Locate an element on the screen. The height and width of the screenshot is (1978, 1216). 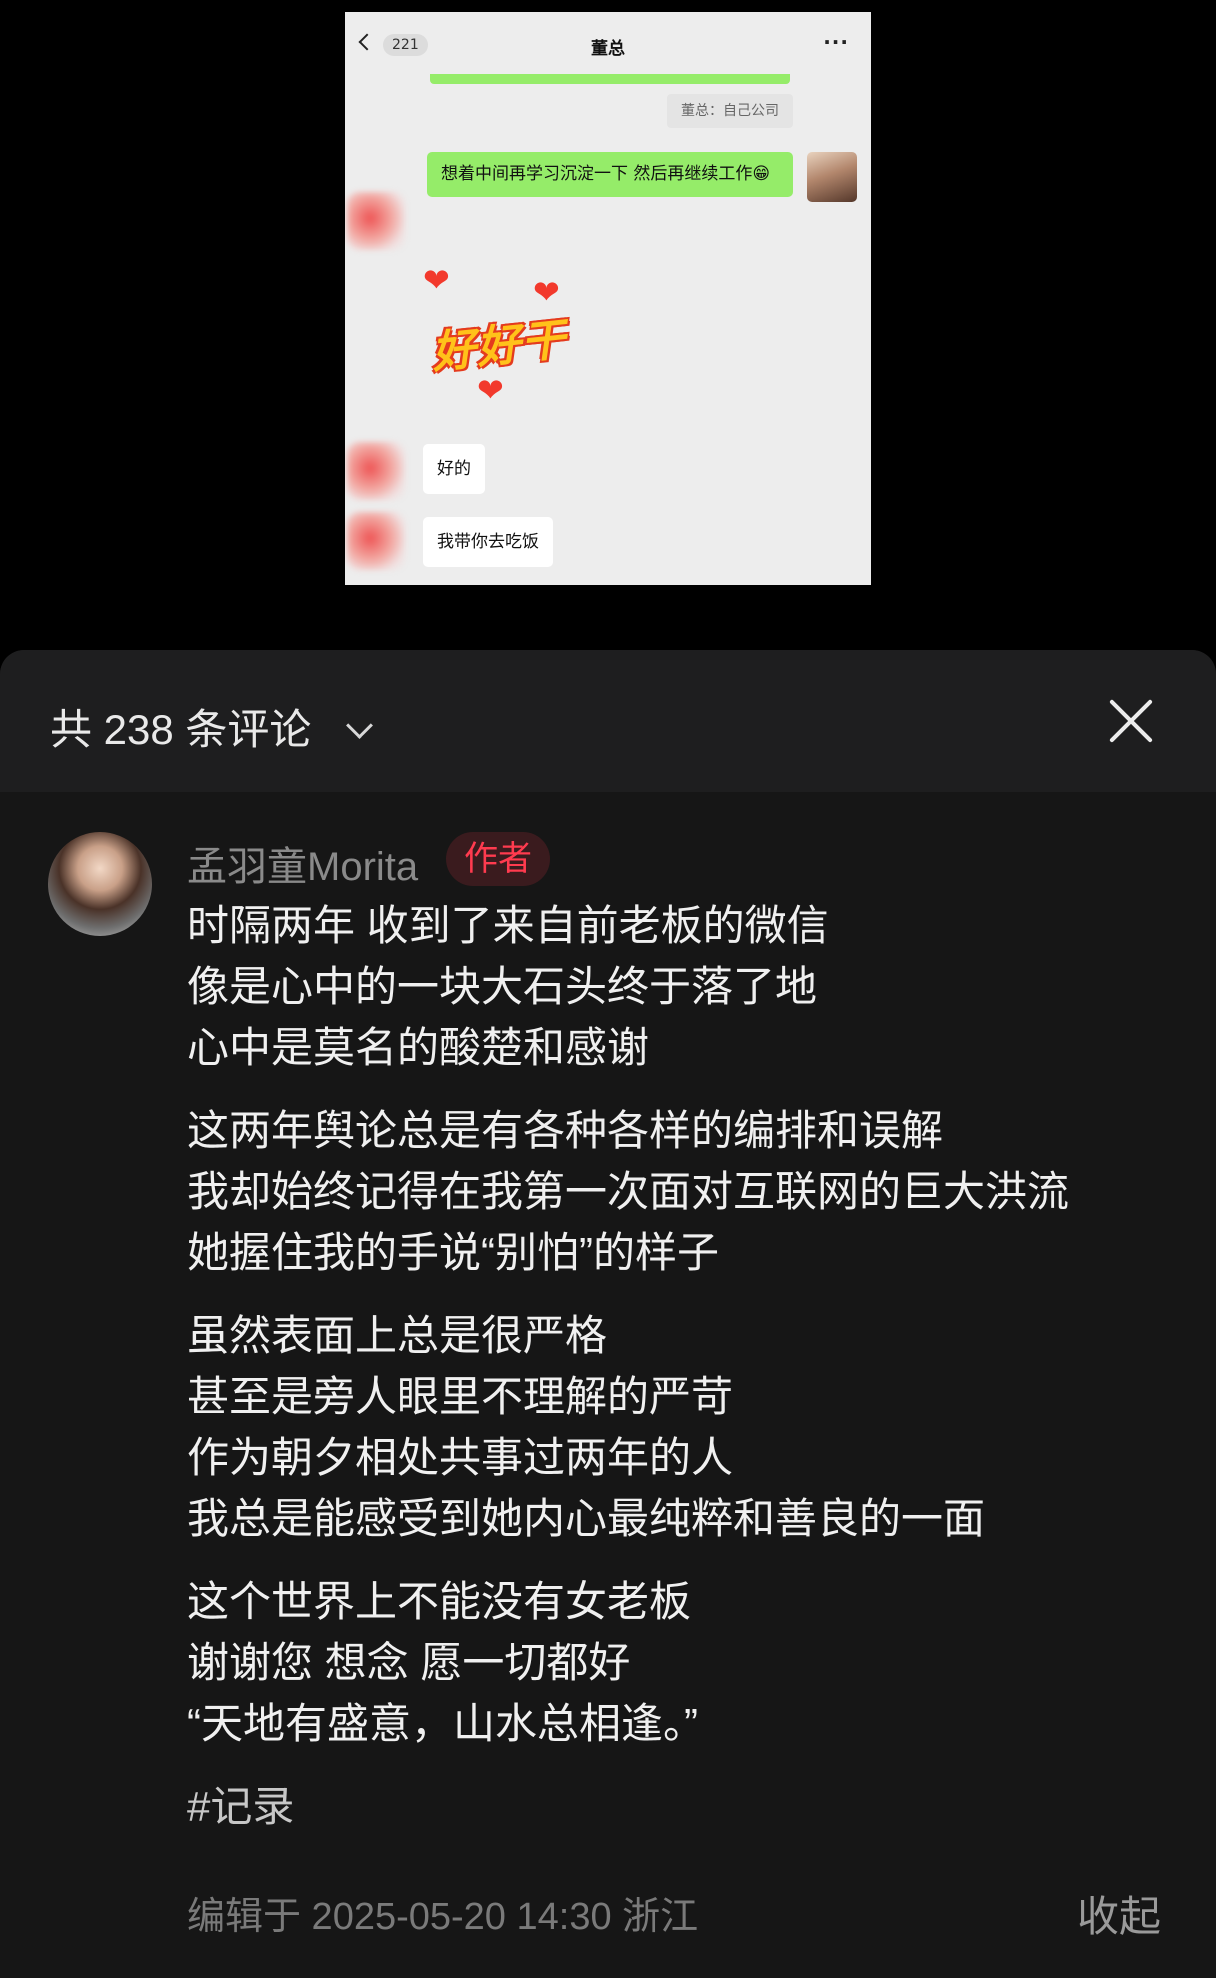
chat-nav-bar: 221 董总 ··· is located at coordinates (608, 43).